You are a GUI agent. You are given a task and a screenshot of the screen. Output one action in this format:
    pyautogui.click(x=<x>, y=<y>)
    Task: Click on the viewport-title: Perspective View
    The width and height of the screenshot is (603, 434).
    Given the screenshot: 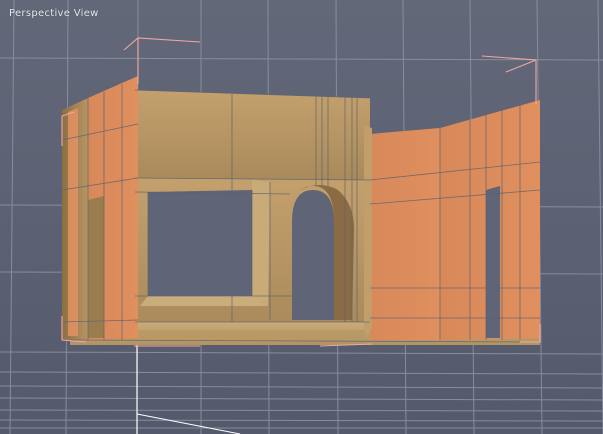 What is the action you would take?
    pyautogui.click(x=54, y=13)
    